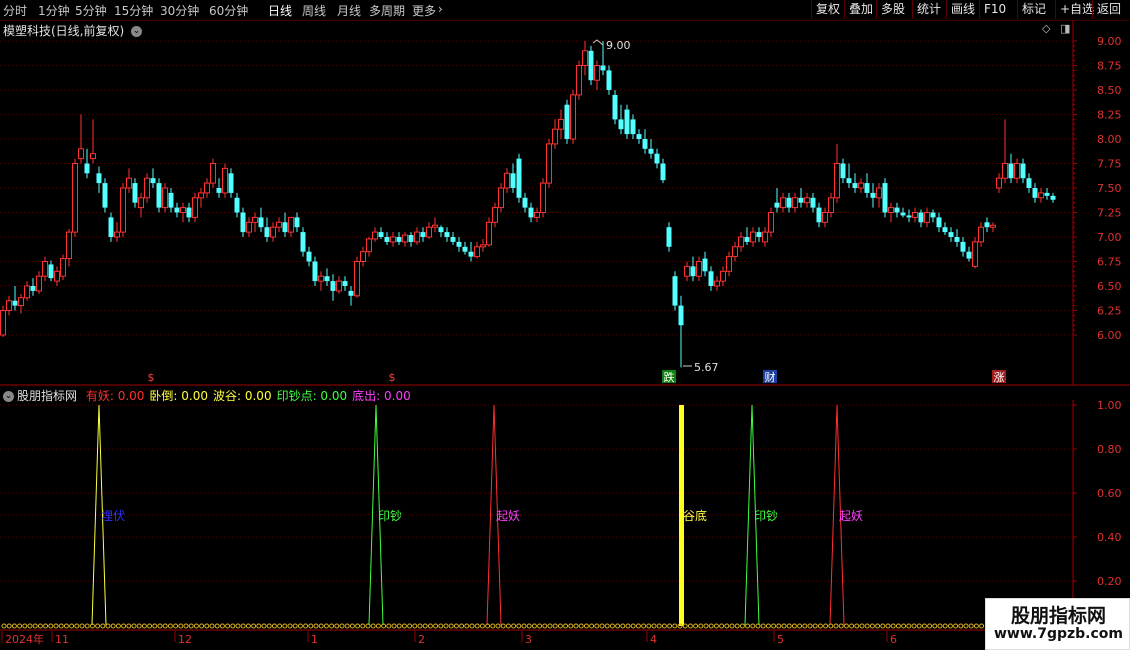  I want to click on main-tick-label-8: 7.00, so click(1109, 237).